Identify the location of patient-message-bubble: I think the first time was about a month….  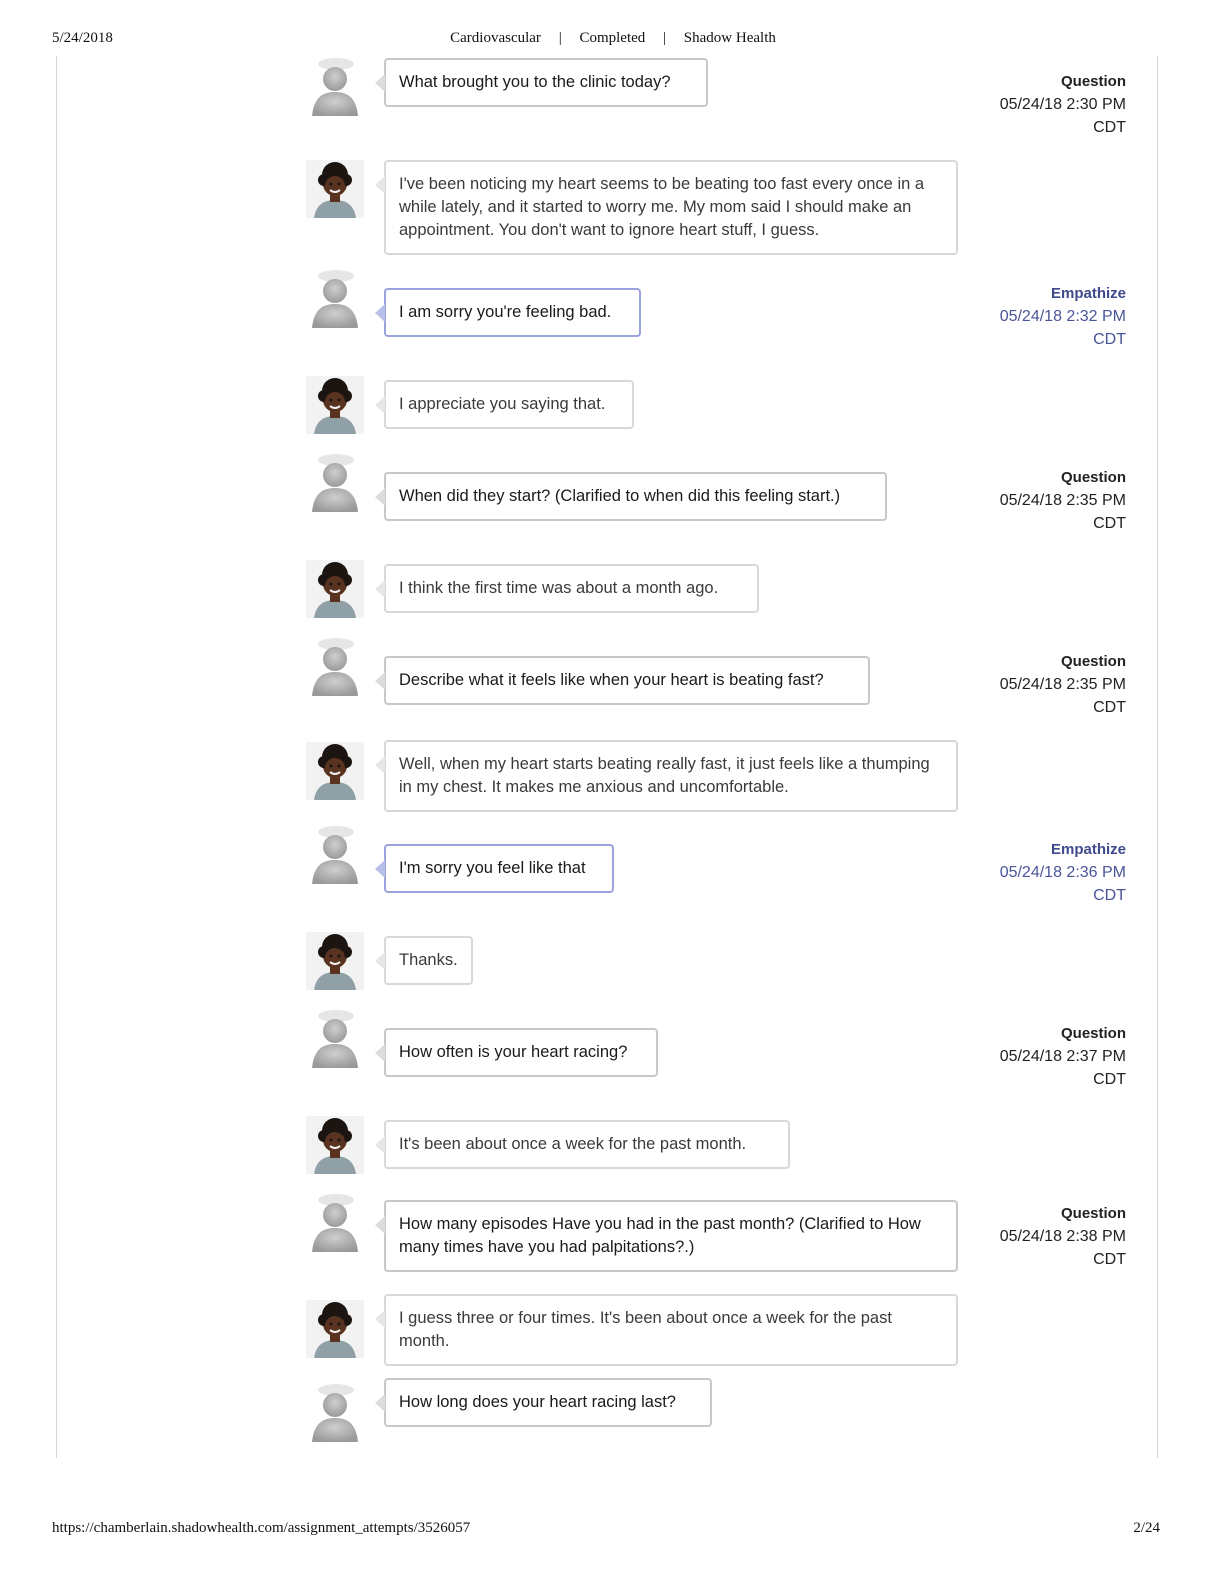
(567, 588).